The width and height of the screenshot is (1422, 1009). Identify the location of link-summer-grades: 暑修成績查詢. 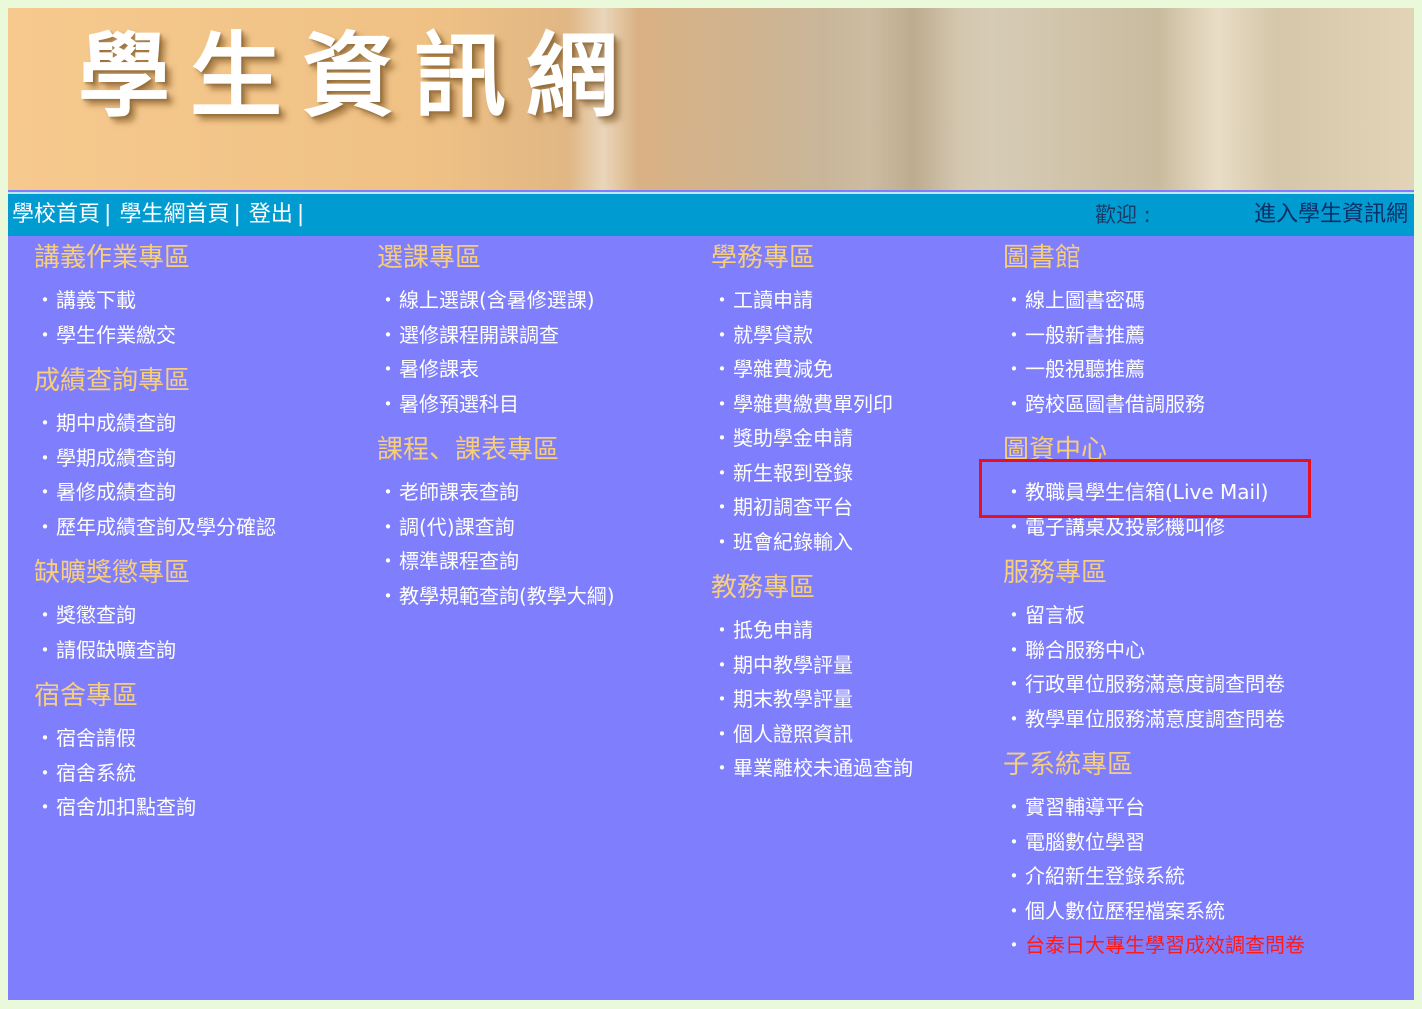
(116, 492).